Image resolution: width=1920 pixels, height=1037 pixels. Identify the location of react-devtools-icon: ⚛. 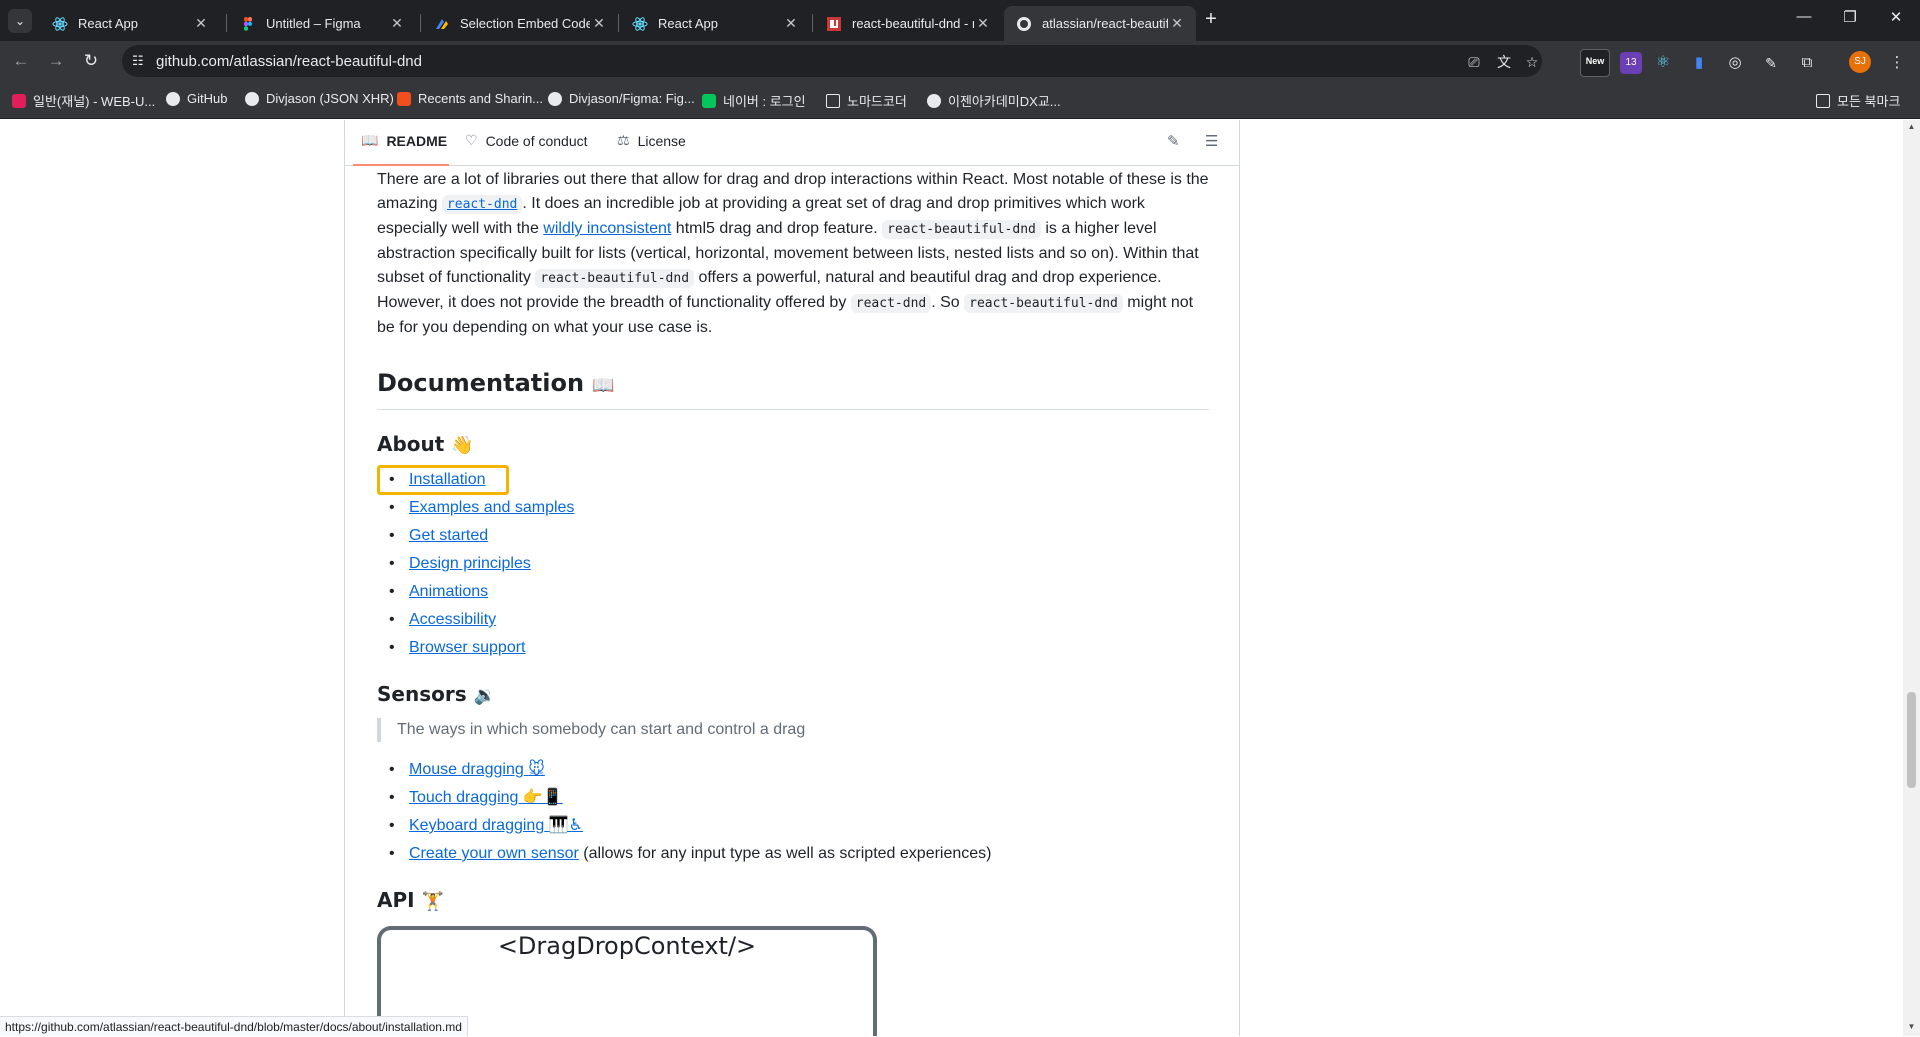
(1663, 63).